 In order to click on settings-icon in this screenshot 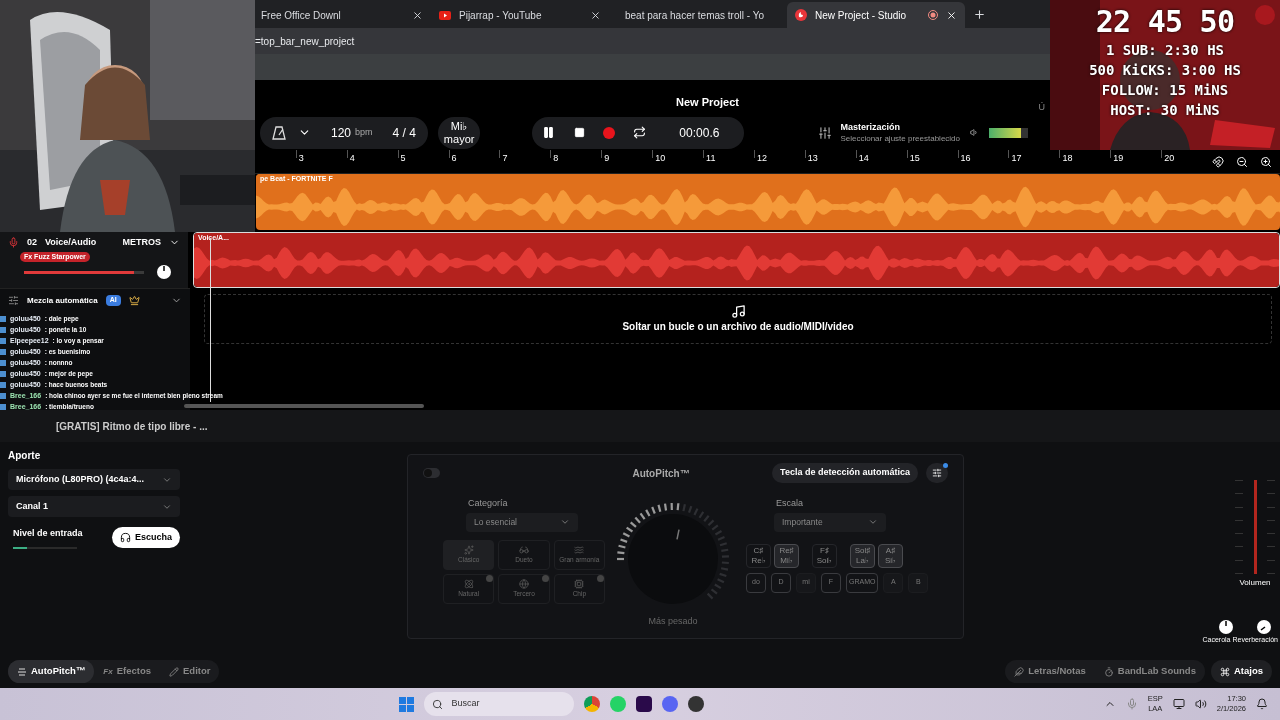, I will do `click(937, 473)`.